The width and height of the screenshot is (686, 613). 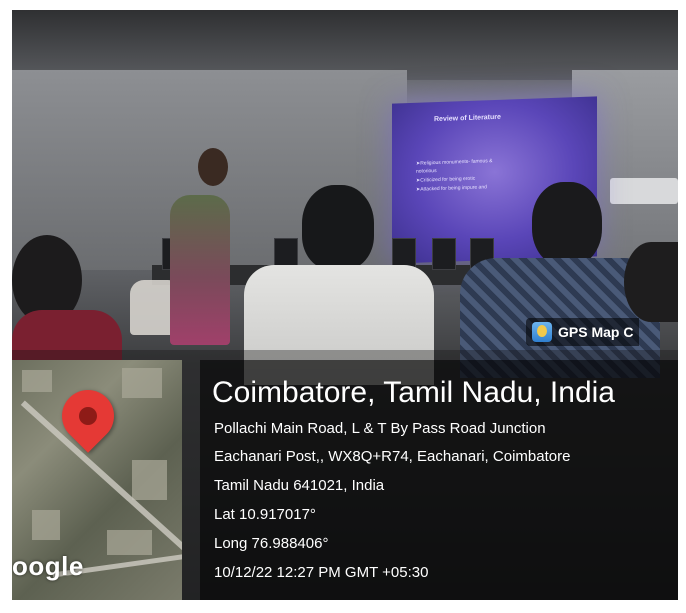 What do you see at coordinates (213, 167) in the screenshot?
I see `presenter-head` at bounding box center [213, 167].